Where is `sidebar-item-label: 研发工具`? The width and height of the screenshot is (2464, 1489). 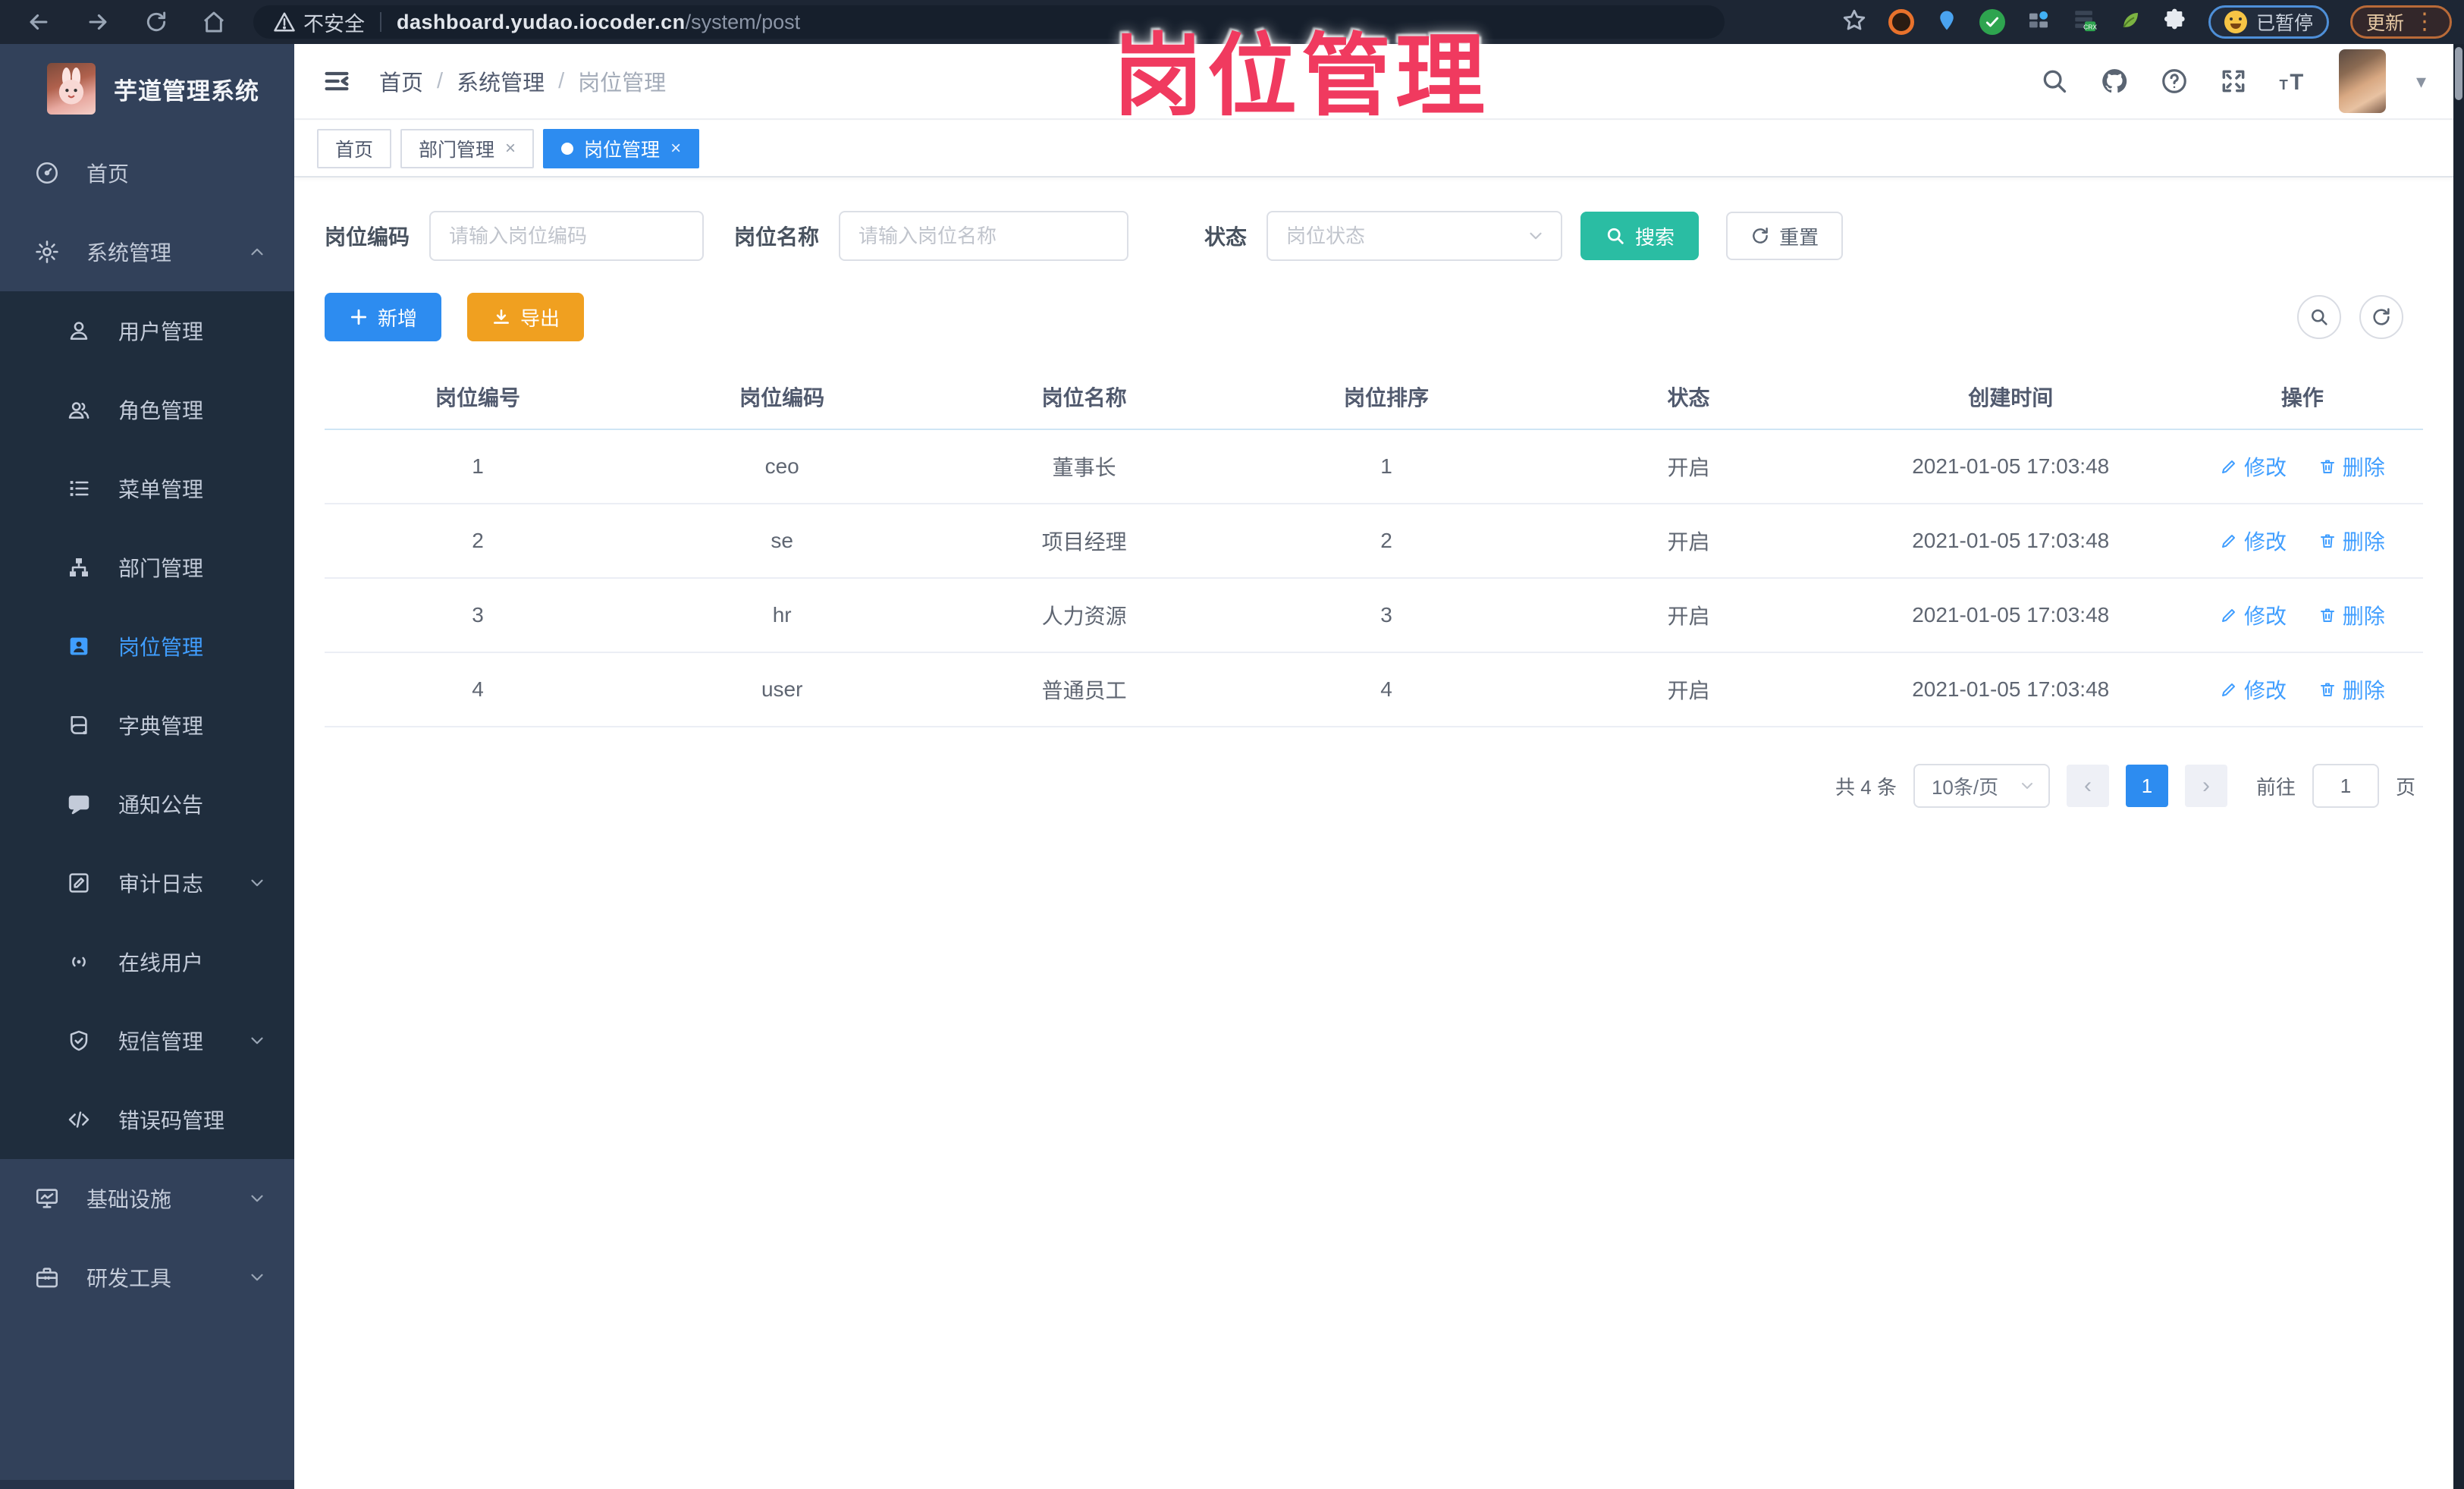
sidebar-item-label: 研发工具 is located at coordinates (129, 1278).